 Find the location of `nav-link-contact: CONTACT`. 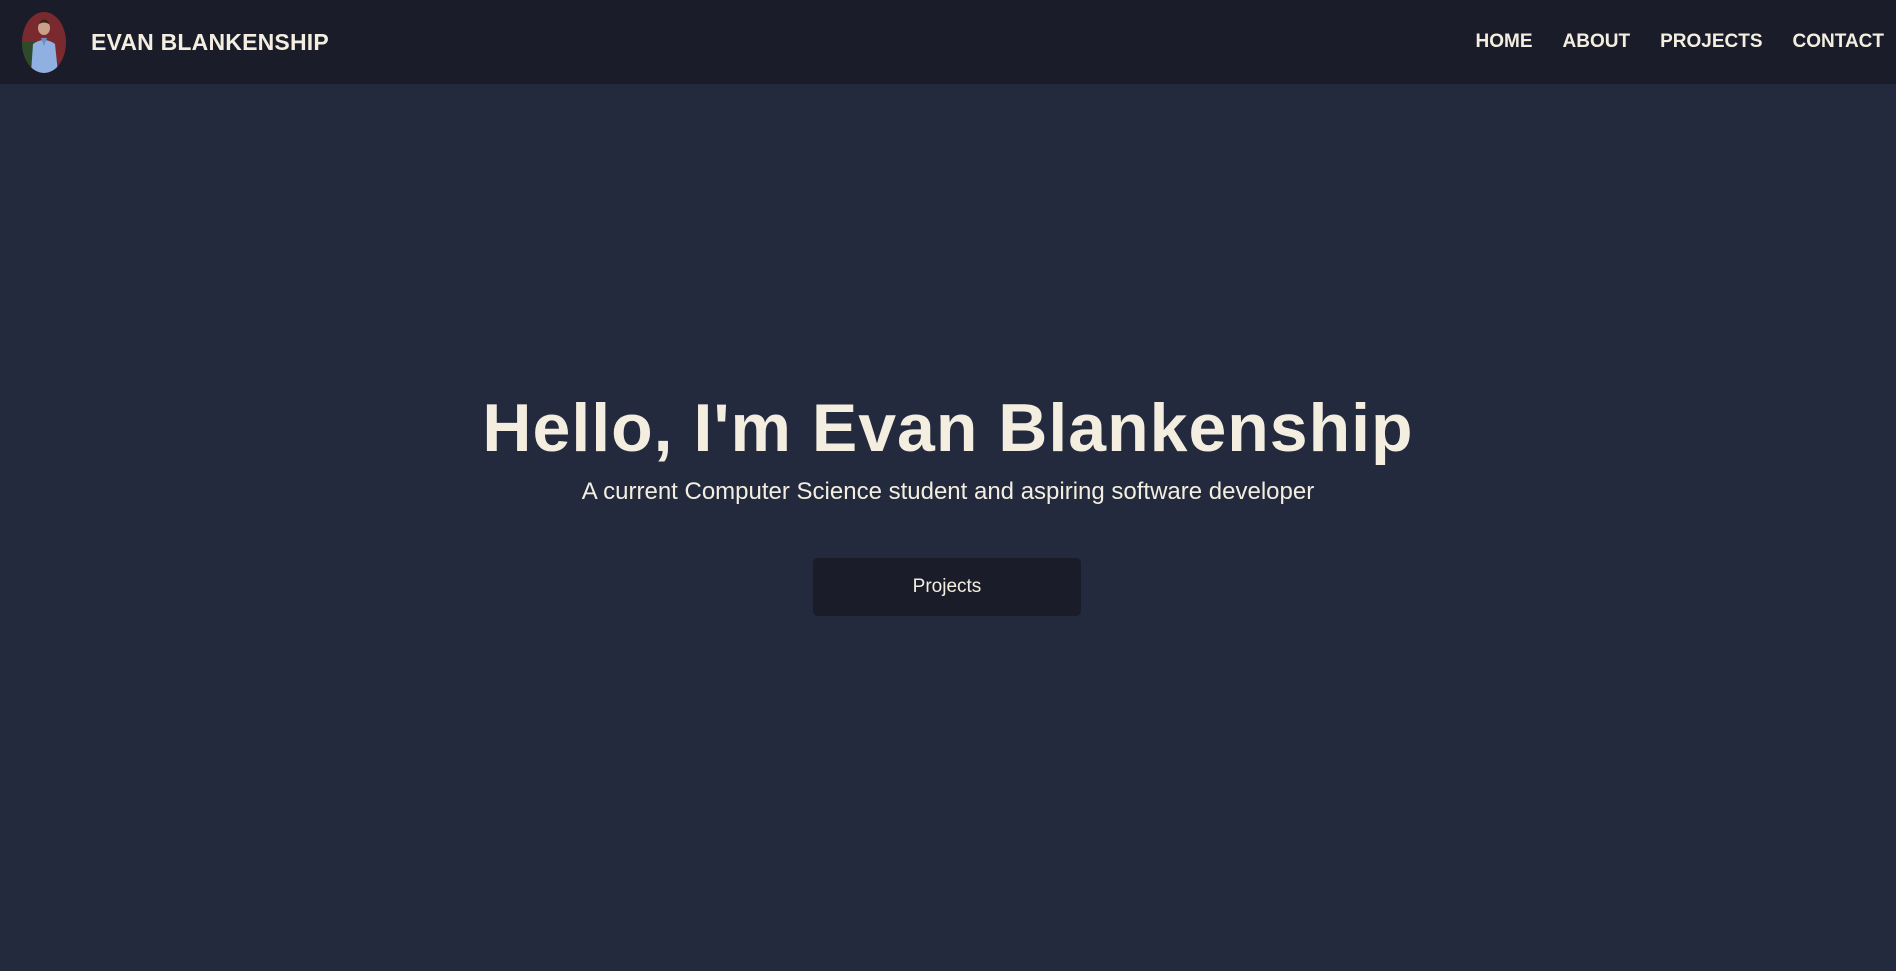

nav-link-contact: CONTACT is located at coordinates (1838, 42).